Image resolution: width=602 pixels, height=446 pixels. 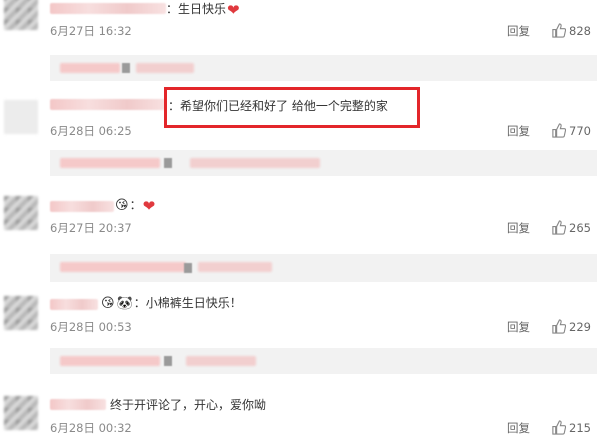 I want to click on comment-text: 😘 🐼：小棉裤生日快乐！, so click(x=171, y=303).